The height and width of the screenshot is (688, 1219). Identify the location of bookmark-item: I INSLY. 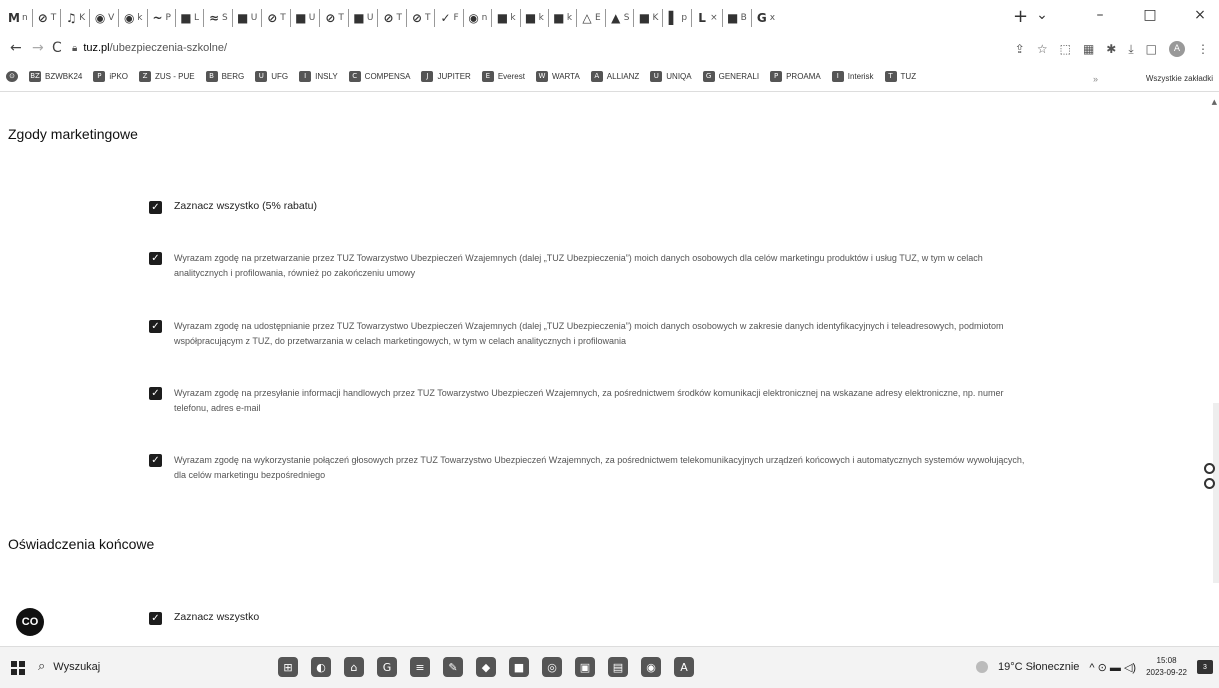
(318, 76).